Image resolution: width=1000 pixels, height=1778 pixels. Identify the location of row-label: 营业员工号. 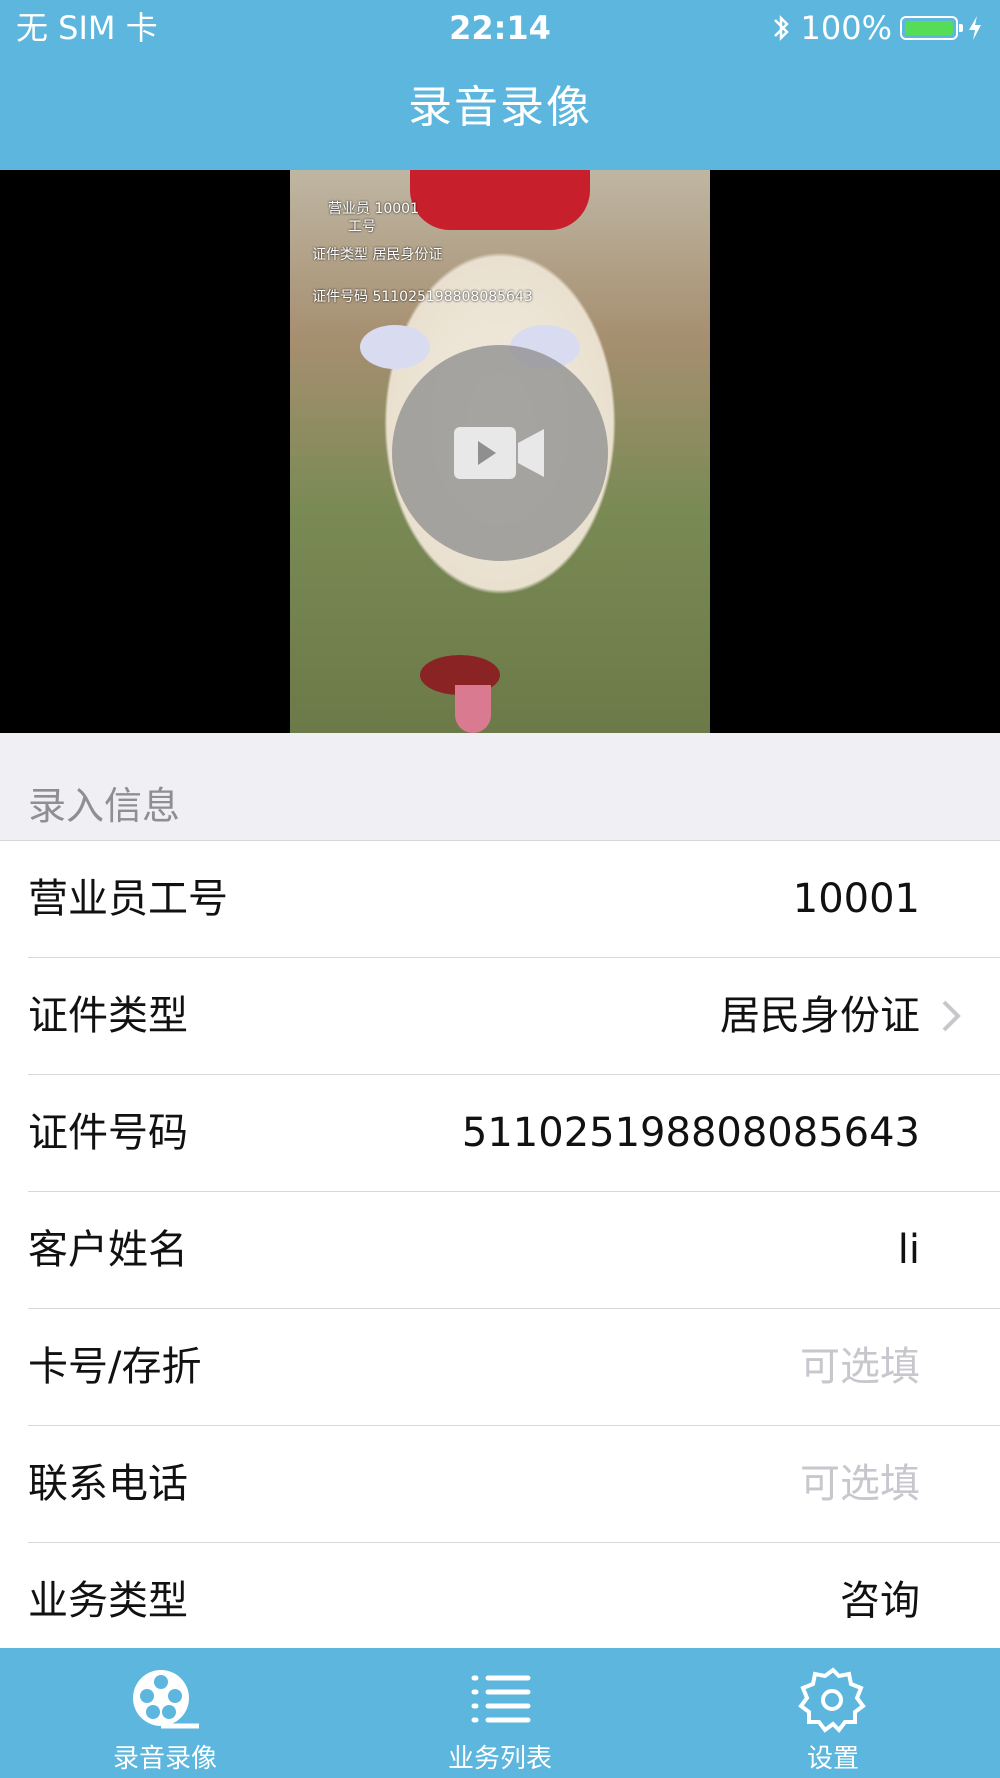
(128, 899).